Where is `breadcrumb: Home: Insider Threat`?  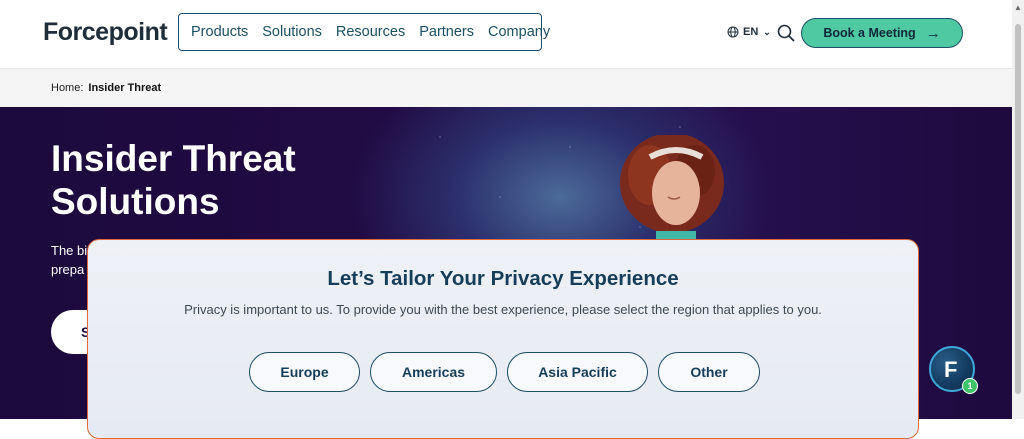
breadcrumb: Home: Insider Threat is located at coordinates (506, 88).